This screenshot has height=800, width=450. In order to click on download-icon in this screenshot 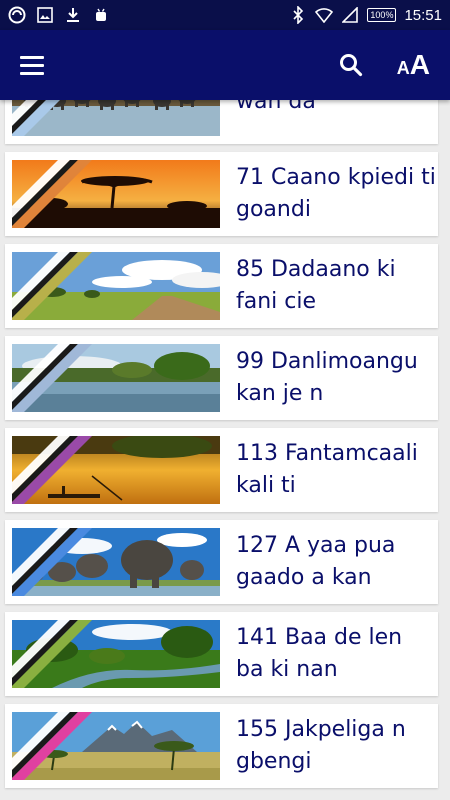, I will do `click(73, 15)`.